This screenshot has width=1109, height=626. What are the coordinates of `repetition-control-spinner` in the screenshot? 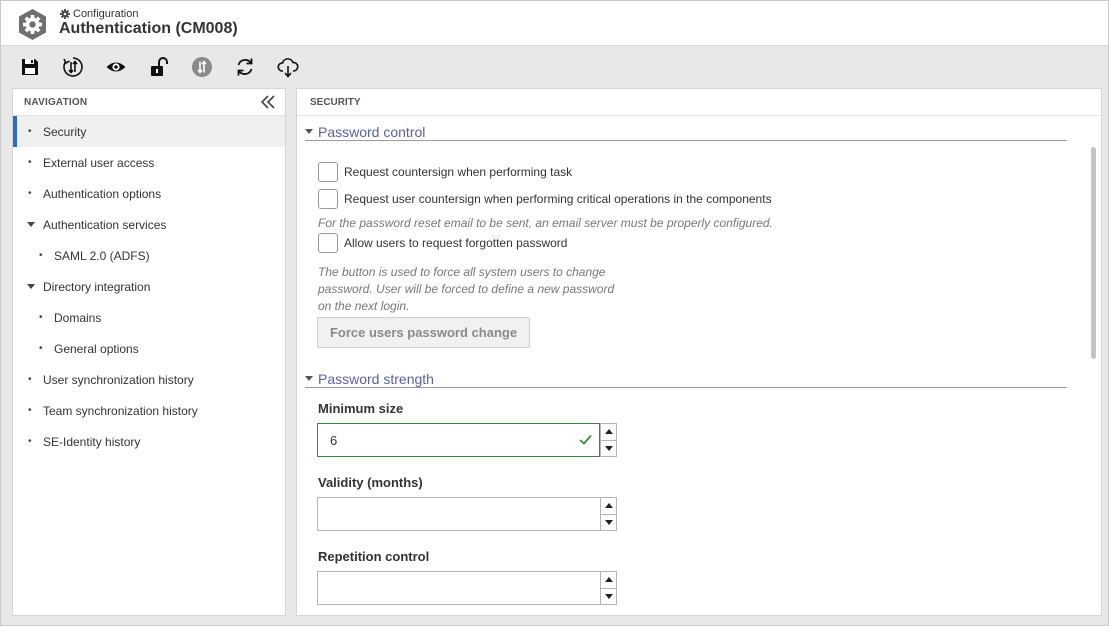 It's located at (608, 588).